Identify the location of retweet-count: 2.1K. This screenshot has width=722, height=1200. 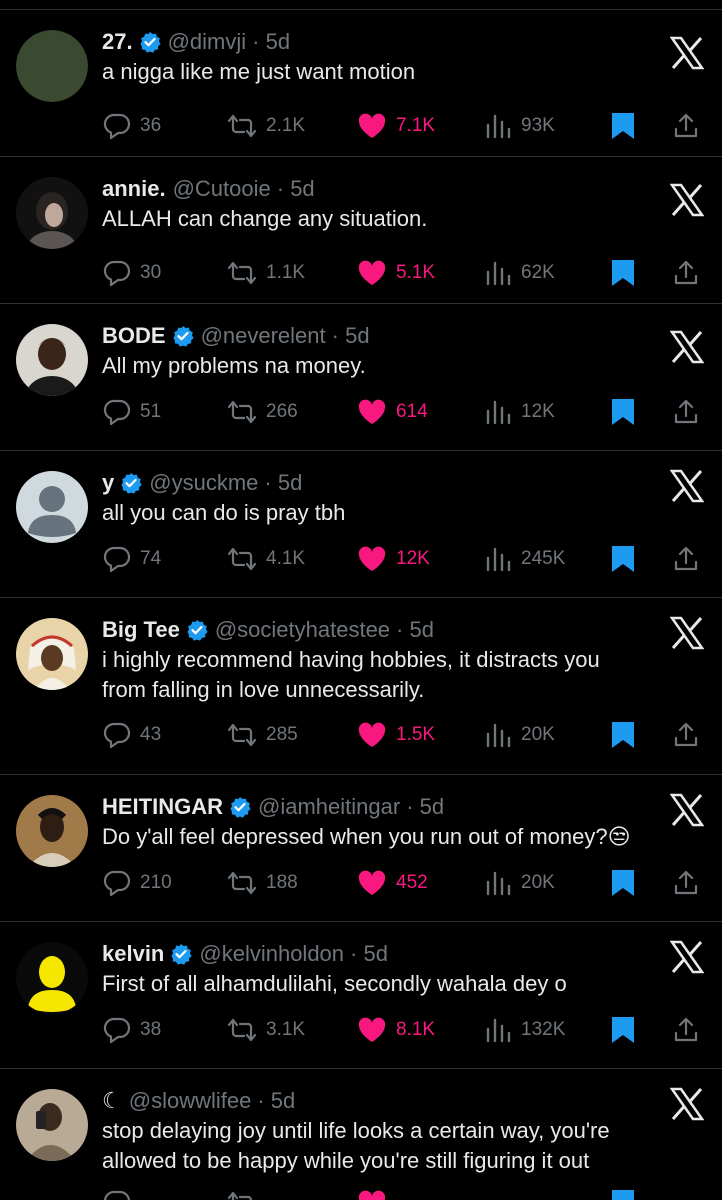
(286, 125).